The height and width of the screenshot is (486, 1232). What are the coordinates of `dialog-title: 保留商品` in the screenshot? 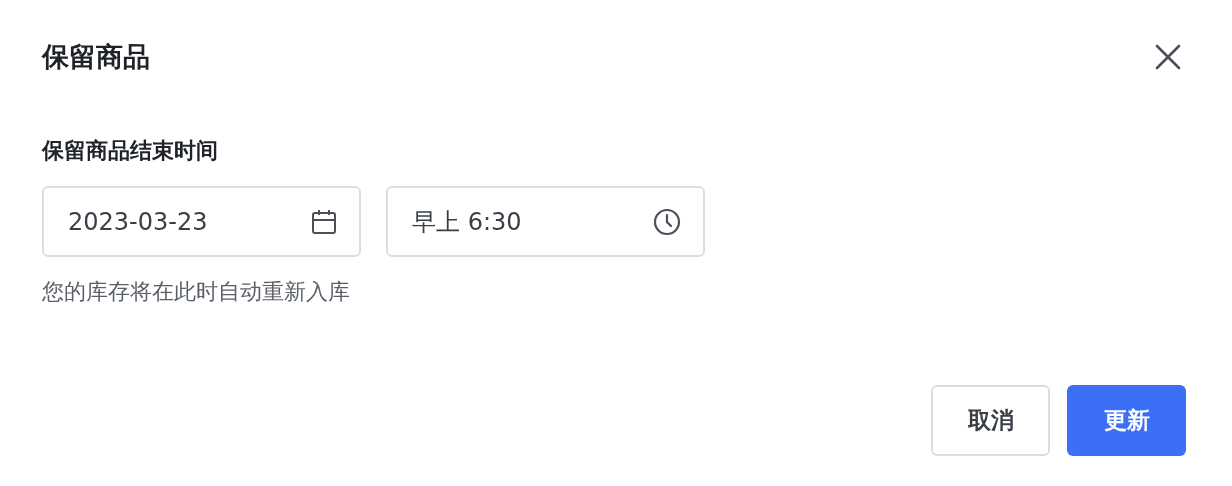 It's located at (96, 57).